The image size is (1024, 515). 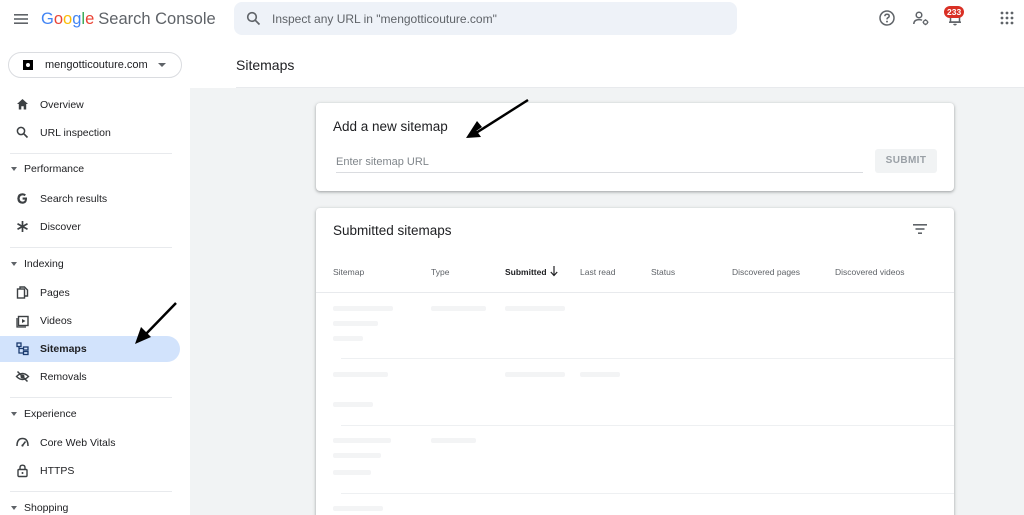 I want to click on gauge-icon, so click(x=22, y=442).